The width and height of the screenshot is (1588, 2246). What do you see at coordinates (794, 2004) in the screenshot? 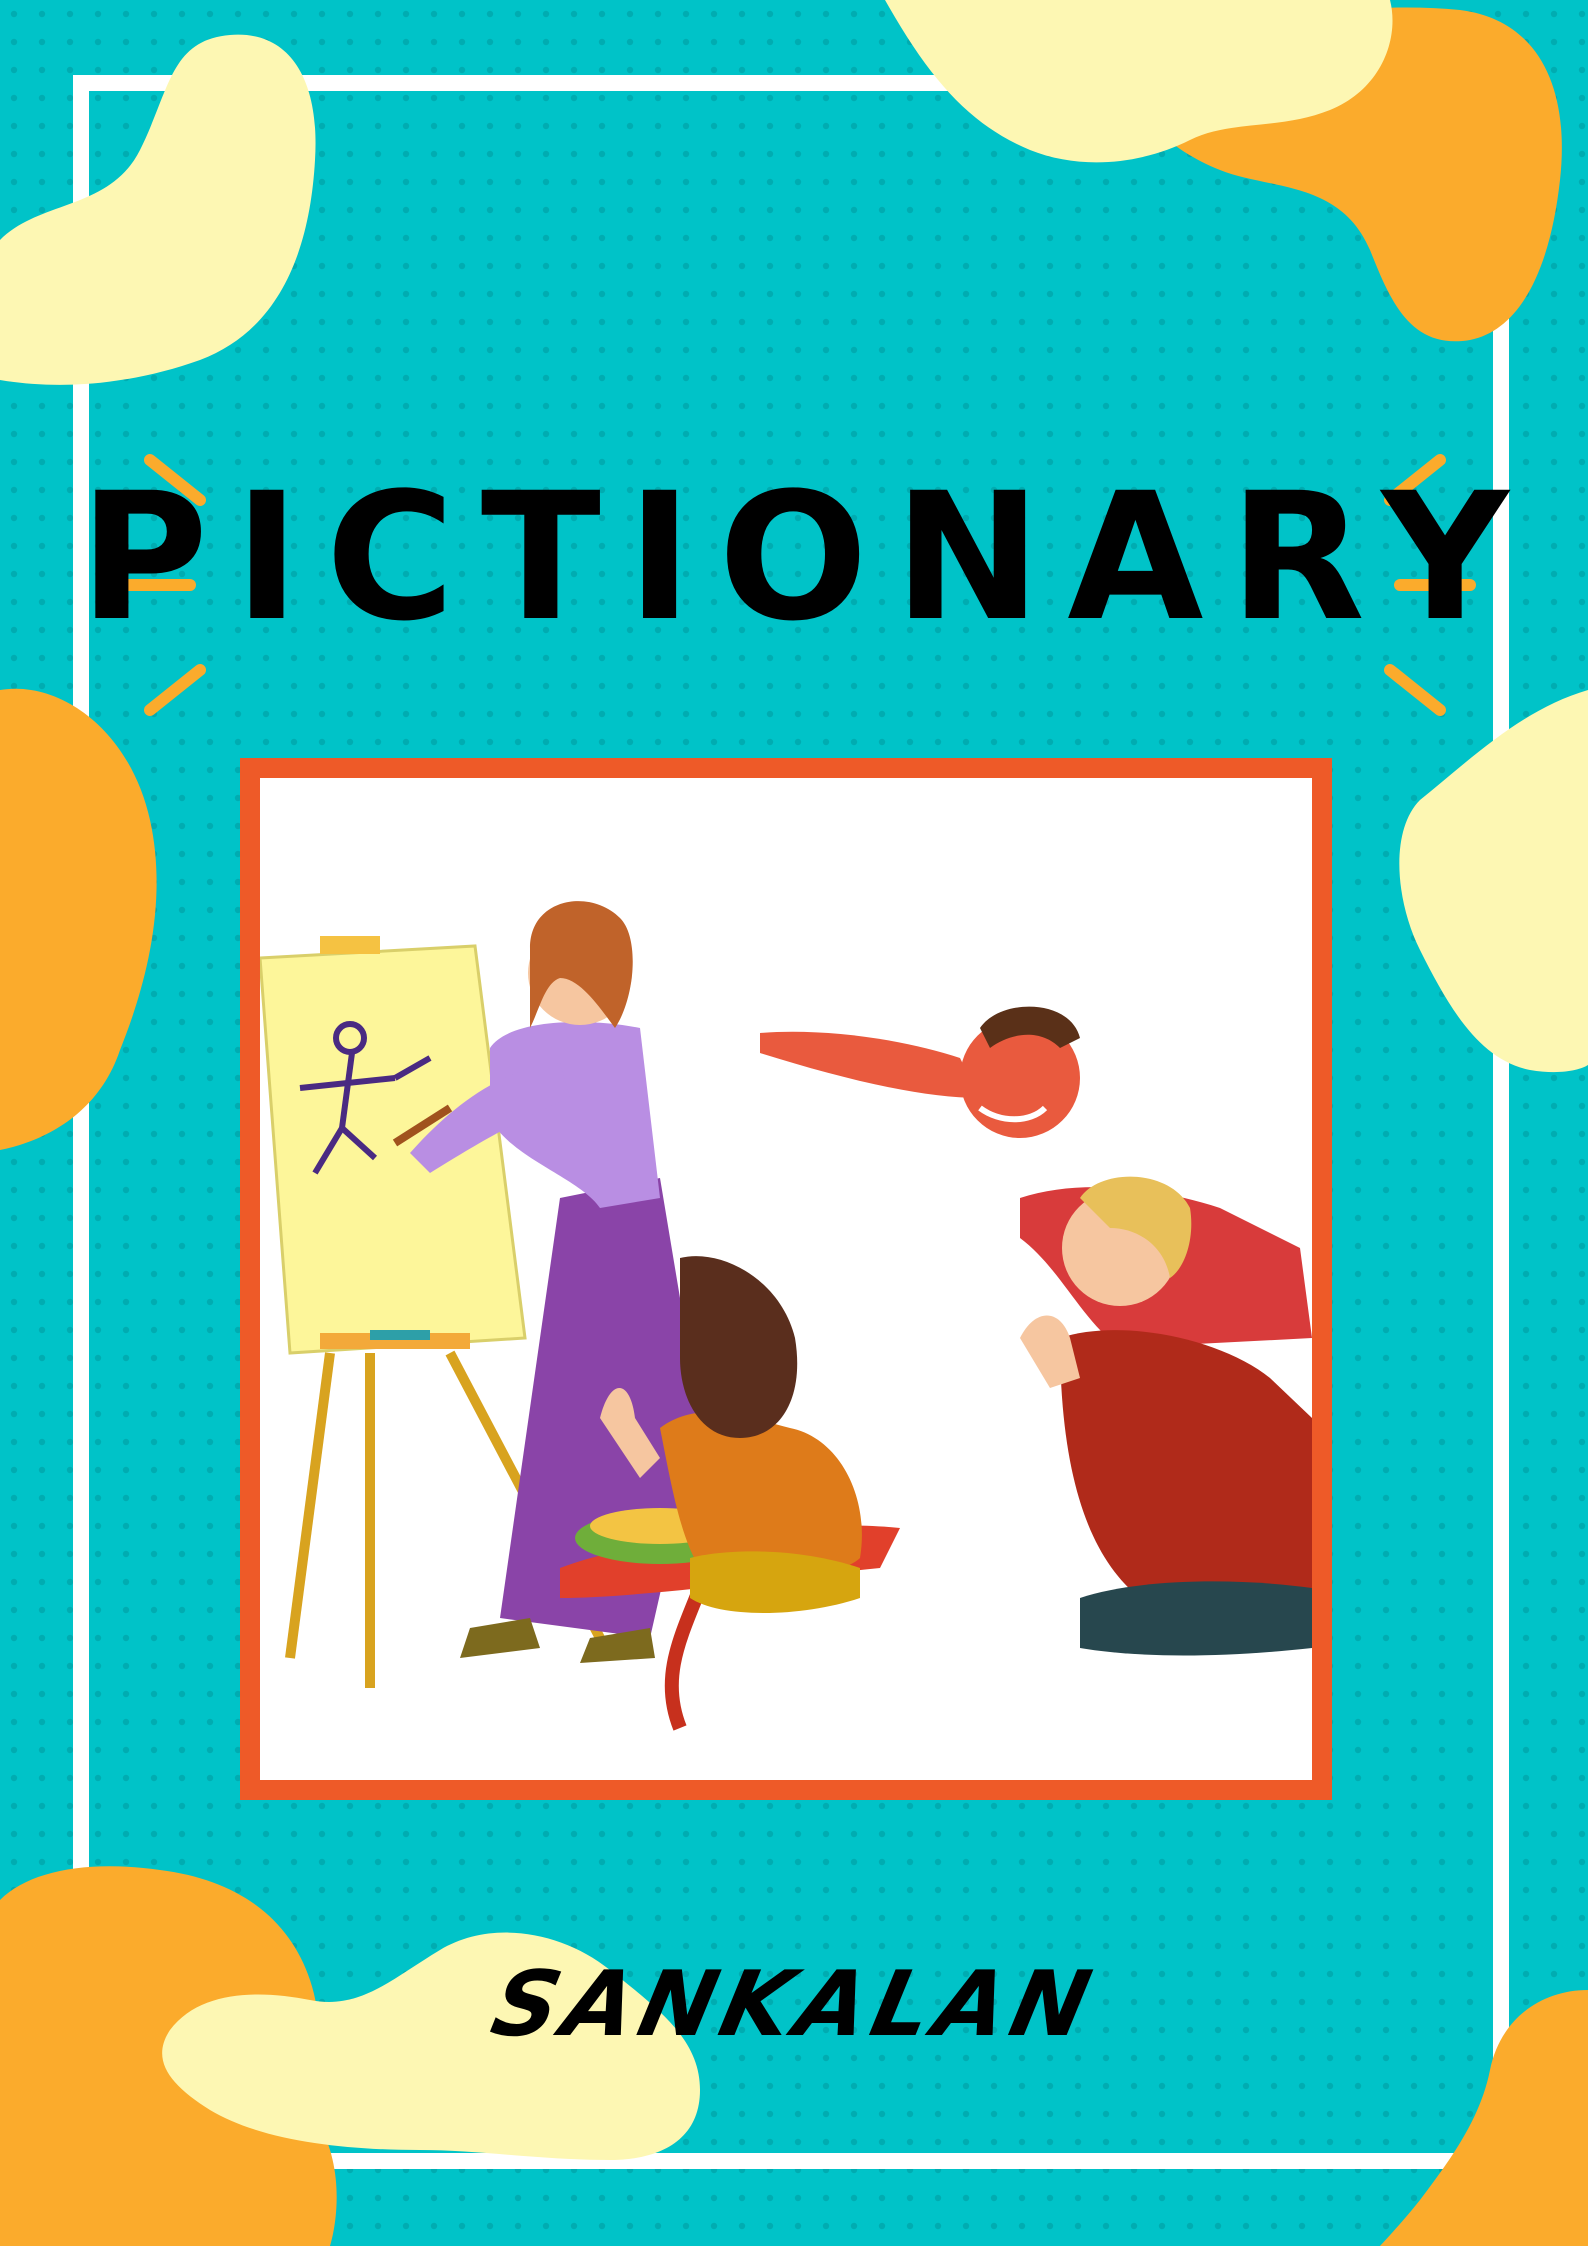
I see `brand-logo-text: SANKALAN` at bounding box center [794, 2004].